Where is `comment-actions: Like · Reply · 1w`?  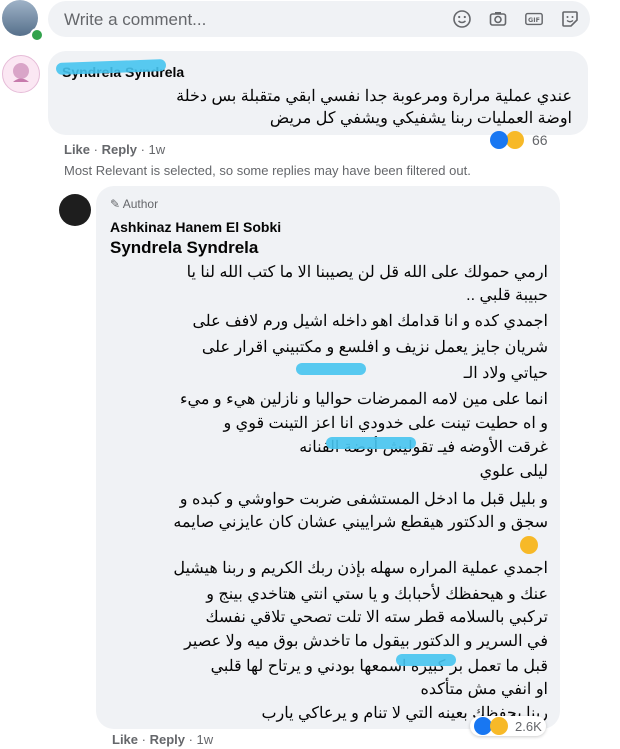
comment-actions: Like · Reply · 1w is located at coordinates (115, 149).